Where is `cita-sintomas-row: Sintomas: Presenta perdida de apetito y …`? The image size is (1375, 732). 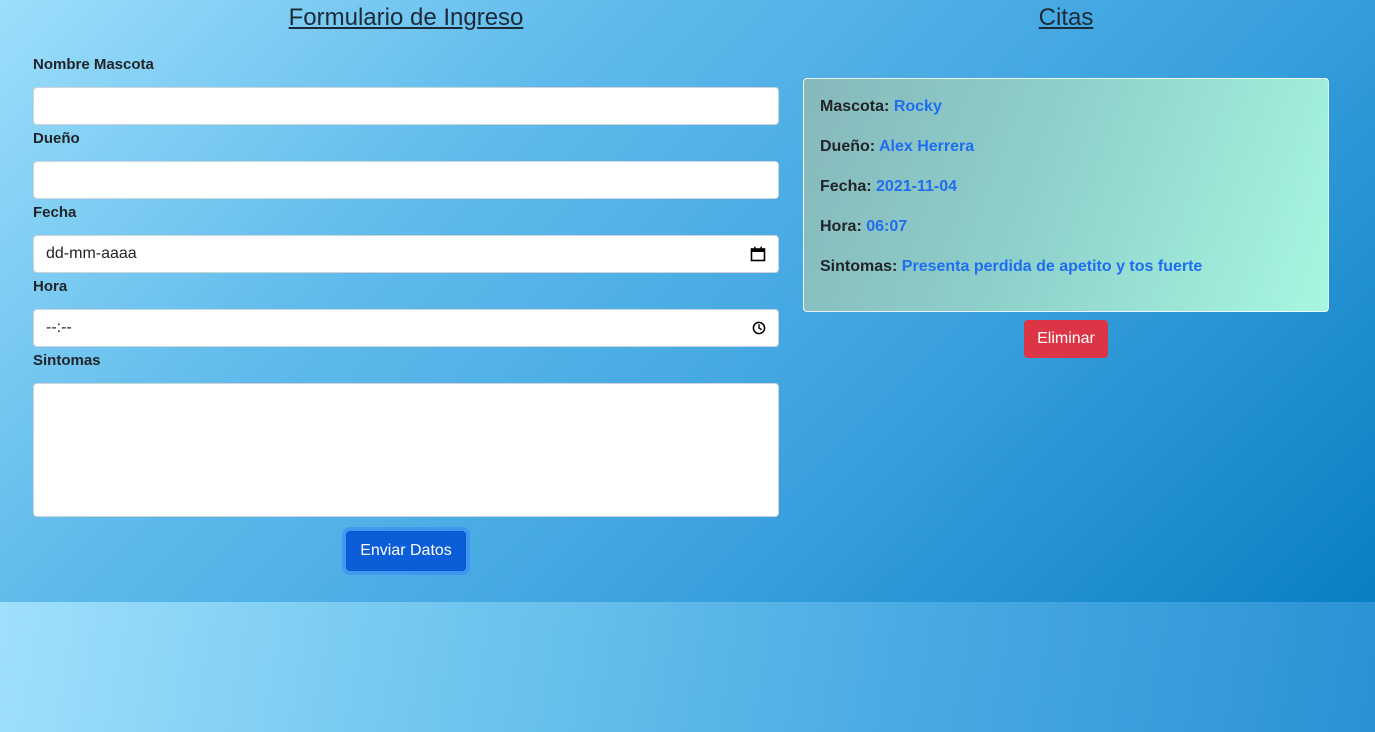 cita-sintomas-row: Sintomas: Presenta perdida de apetito y … is located at coordinates (1066, 267).